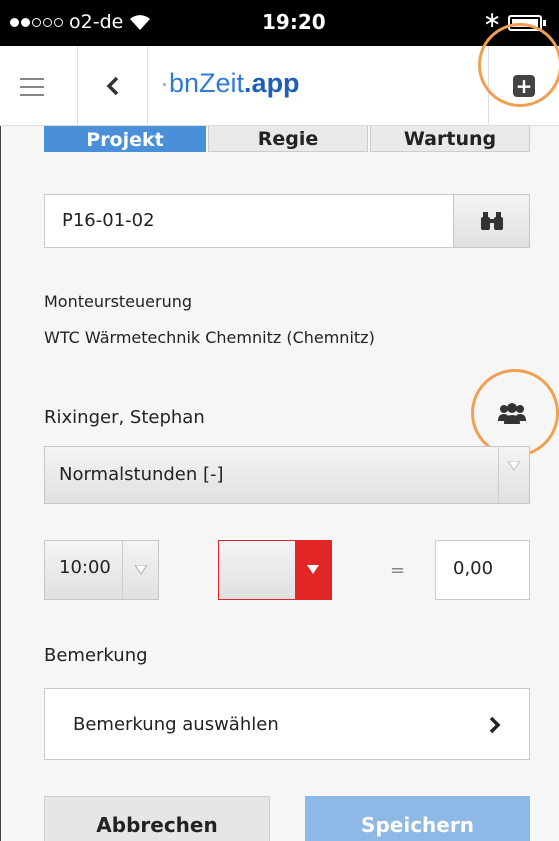 The image size is (559, 841). What do you see at coordinates (125, 139) in the screenshot?
I see `tab-projekt: Projekt` at bounding box center [125, 139].